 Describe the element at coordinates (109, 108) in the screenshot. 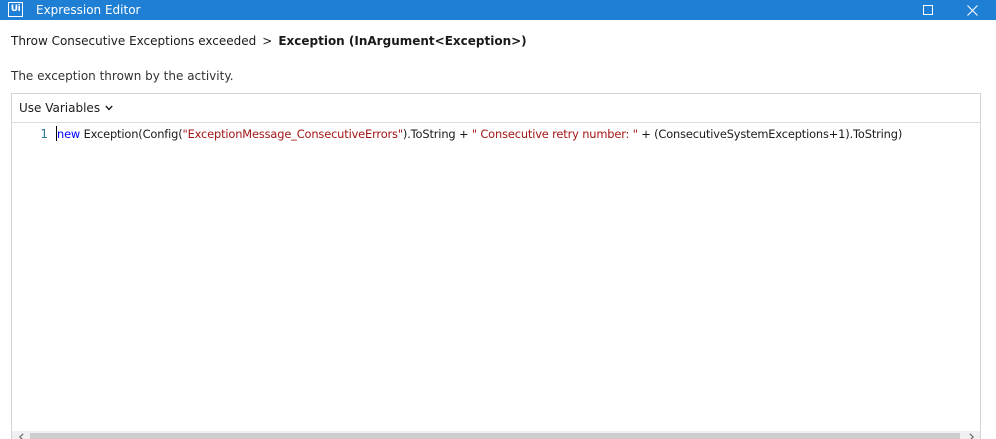

I see `chevron-down-icon` at that location.